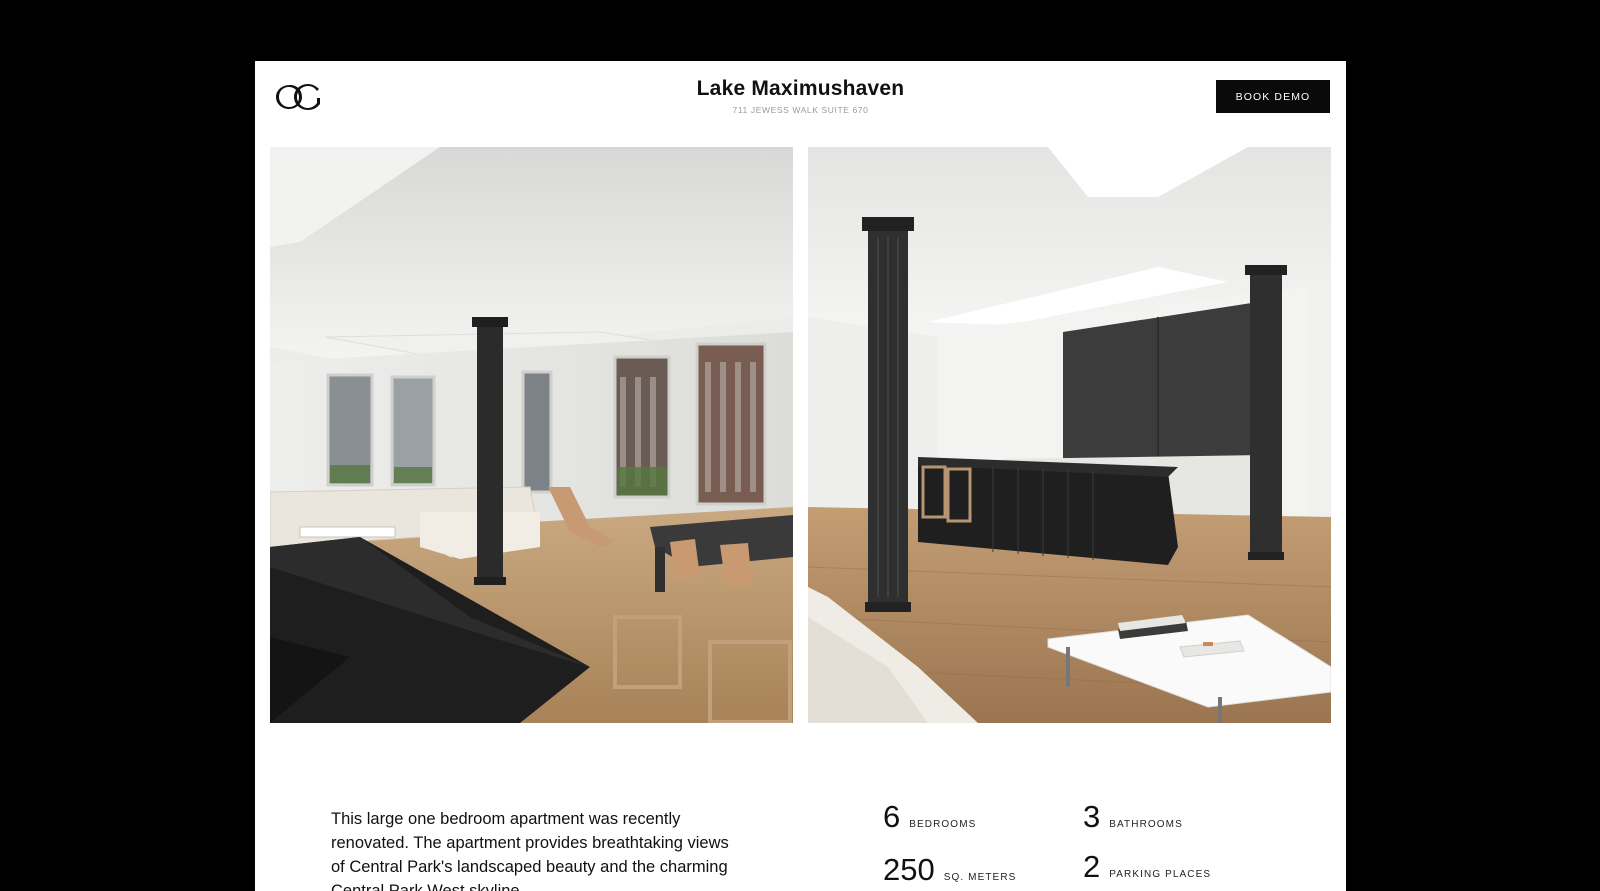  I want to click on stat-square-meters: 250 SQ. METERS, so click(949, 870).